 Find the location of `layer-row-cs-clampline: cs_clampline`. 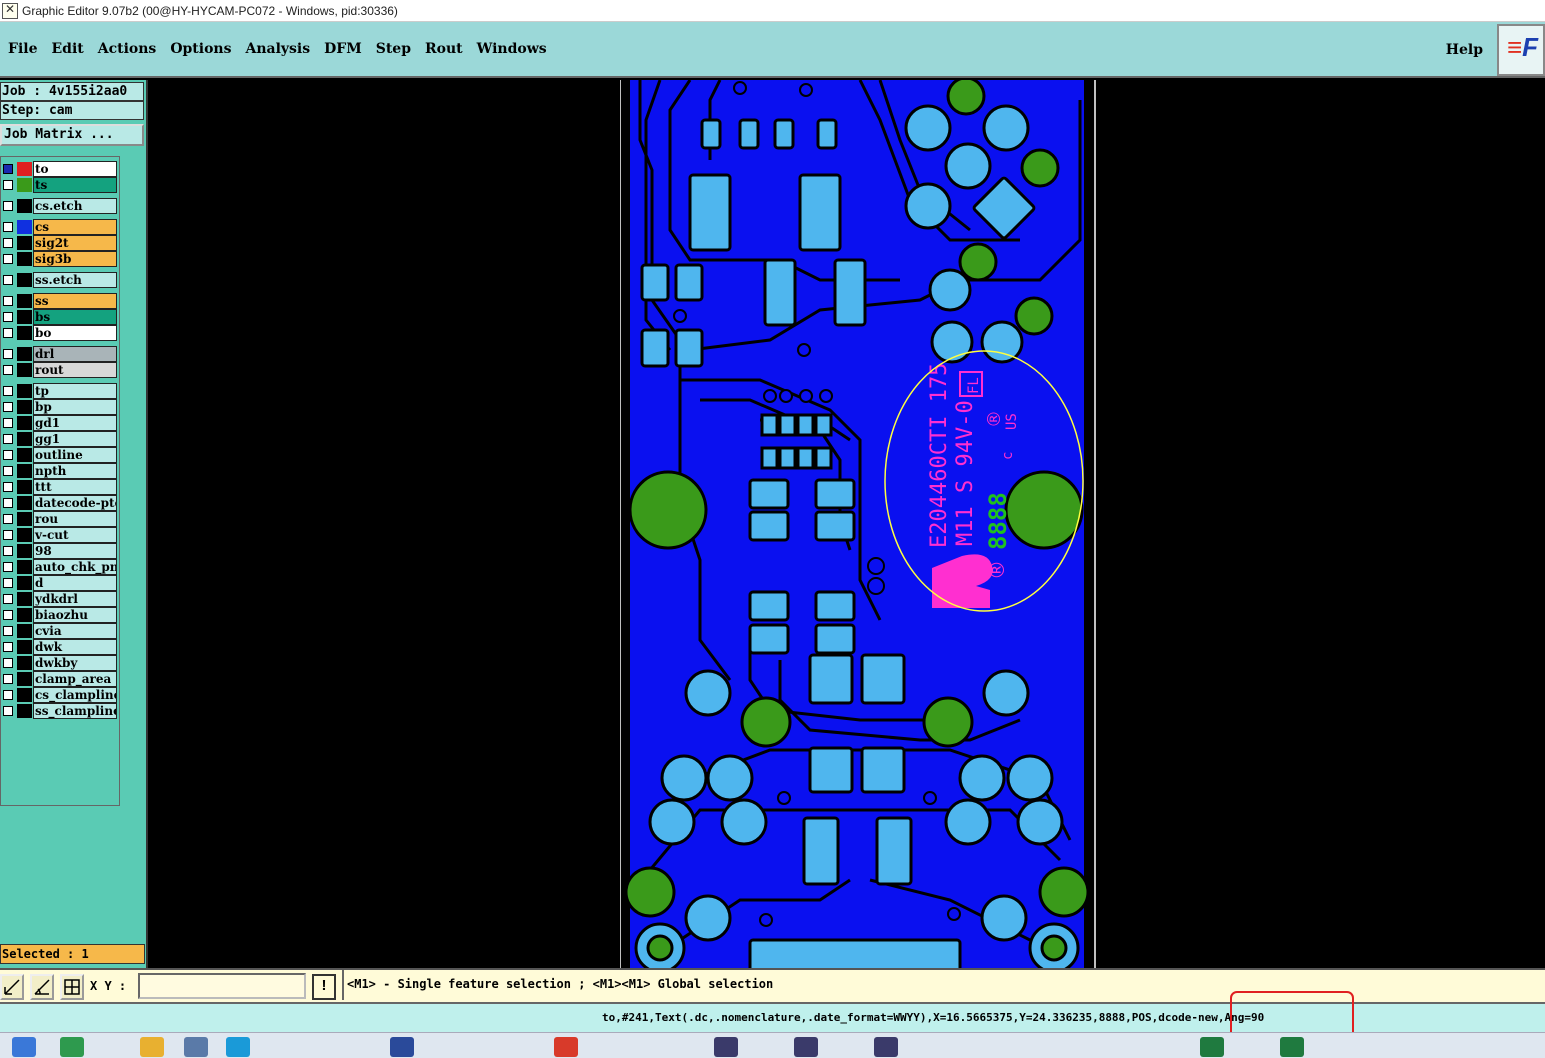

layer-row-cs-clampline: cs_clampline is located at coordinates (60, 695).